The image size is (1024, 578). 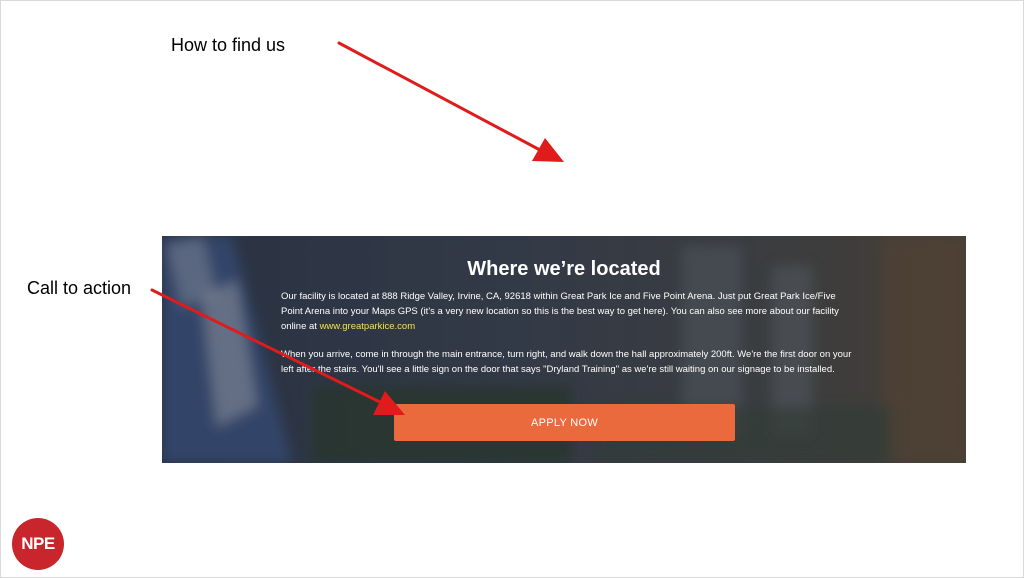 I want to click on apply-now-button: APPLY NOW, so click(x=564, y=422).